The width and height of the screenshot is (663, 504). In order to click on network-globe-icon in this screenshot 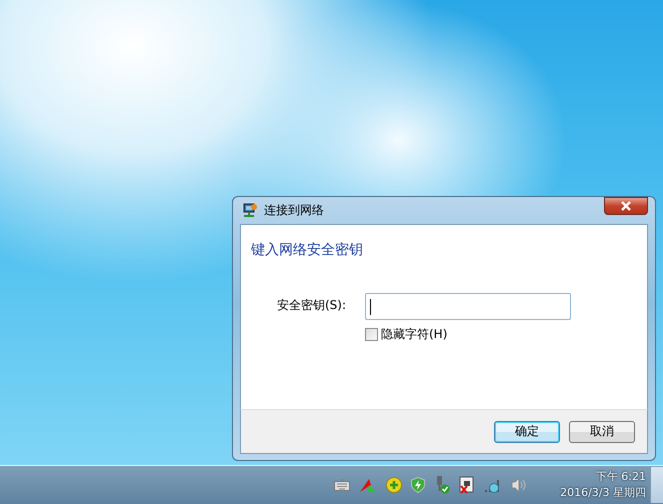, I will do `click(493, 485)`.